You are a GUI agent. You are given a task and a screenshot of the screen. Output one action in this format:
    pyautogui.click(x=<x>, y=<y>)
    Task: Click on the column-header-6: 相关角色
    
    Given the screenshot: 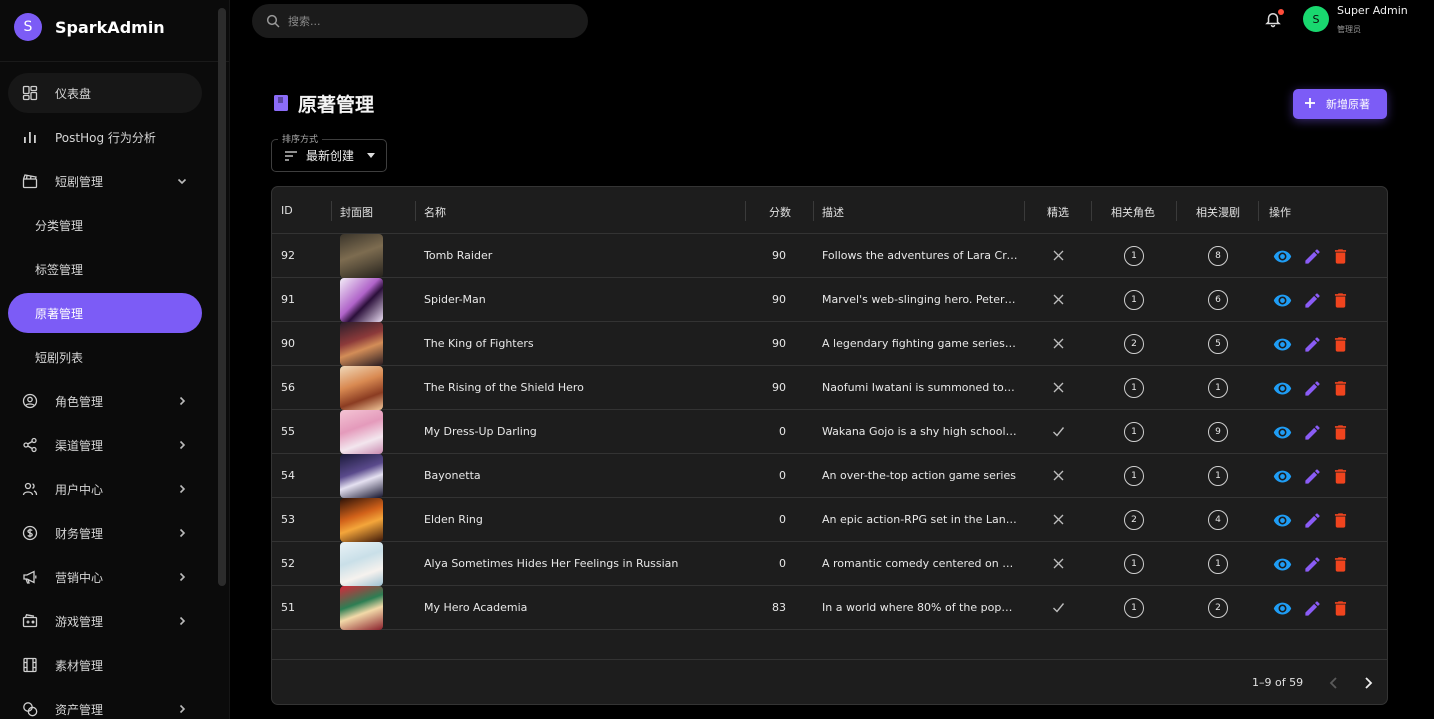 What is the action you would take?
    pyautogui.click(x=1133, y=212)
    